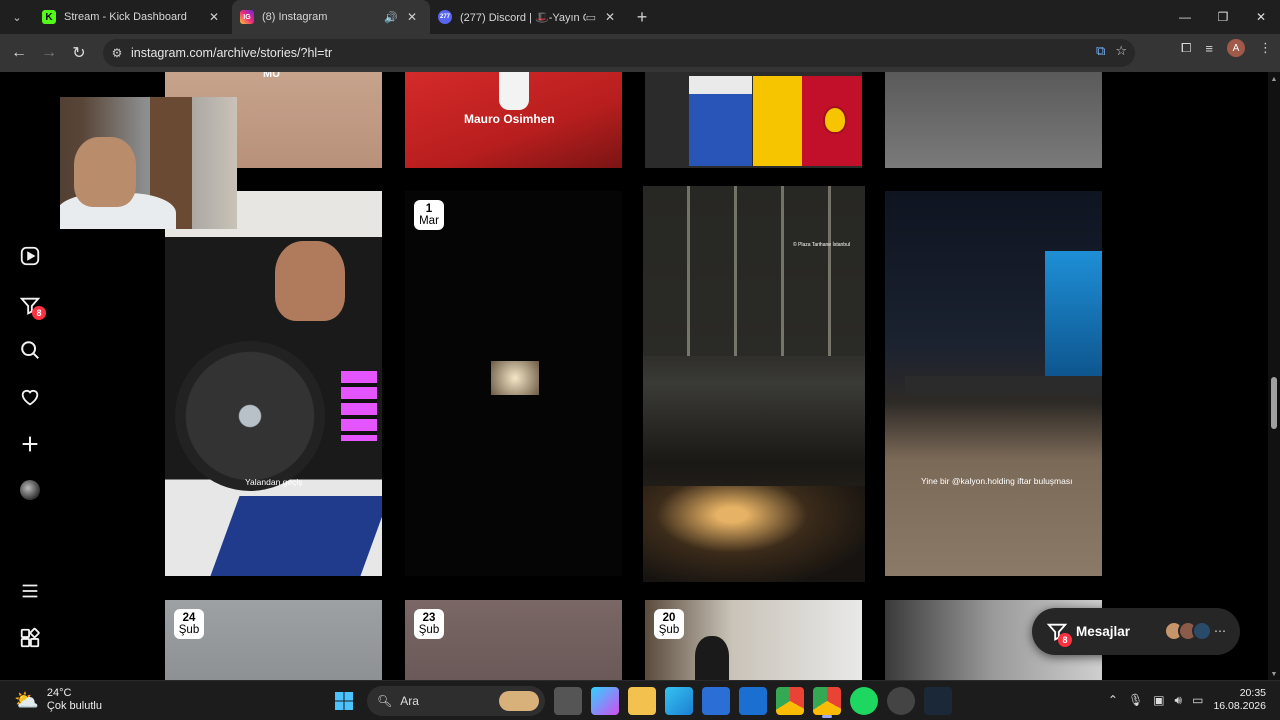 This screenshot has height=720, width=1280. What do you see at coordinates (39, 313) in the screenshot?
I see `notification-badge: 8` at bounding box center [39, 313].